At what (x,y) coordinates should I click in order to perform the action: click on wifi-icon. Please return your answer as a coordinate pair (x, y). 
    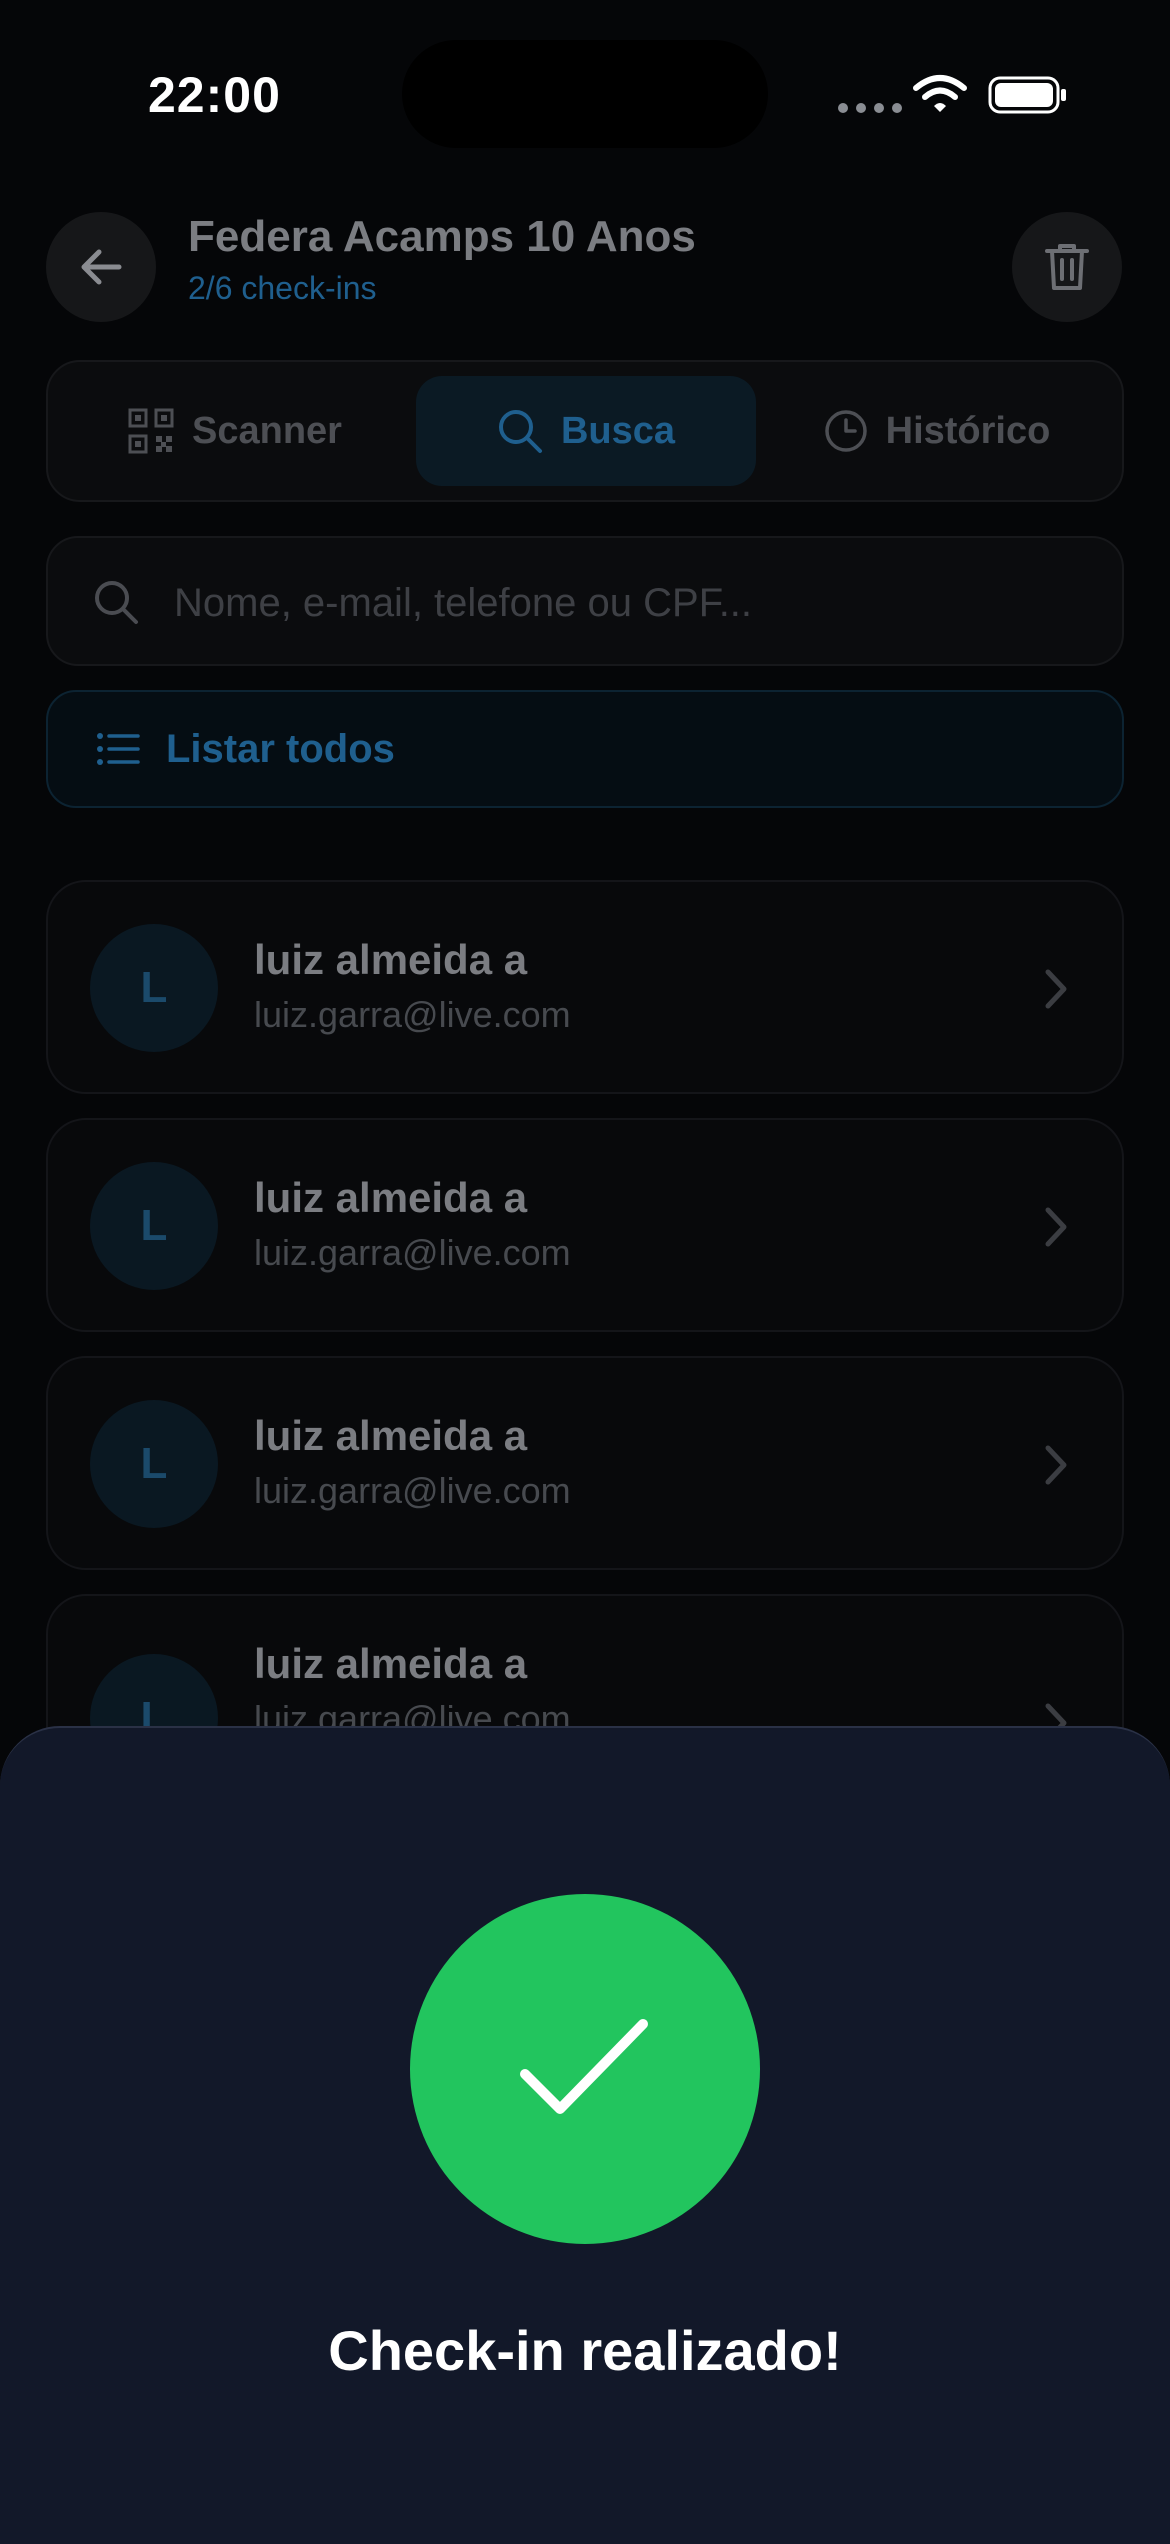
    Looking at the image, I should click on (940, 93).